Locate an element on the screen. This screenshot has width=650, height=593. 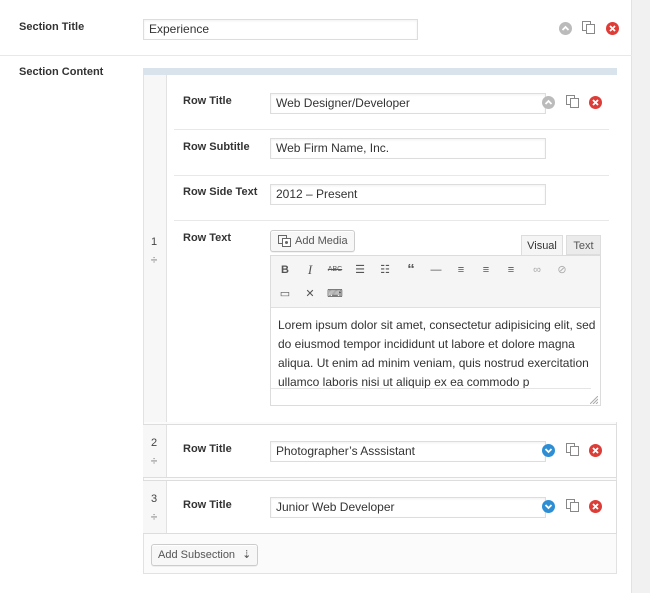
add-subsection-label: Add Subsection is located at coordinates (197, 555).